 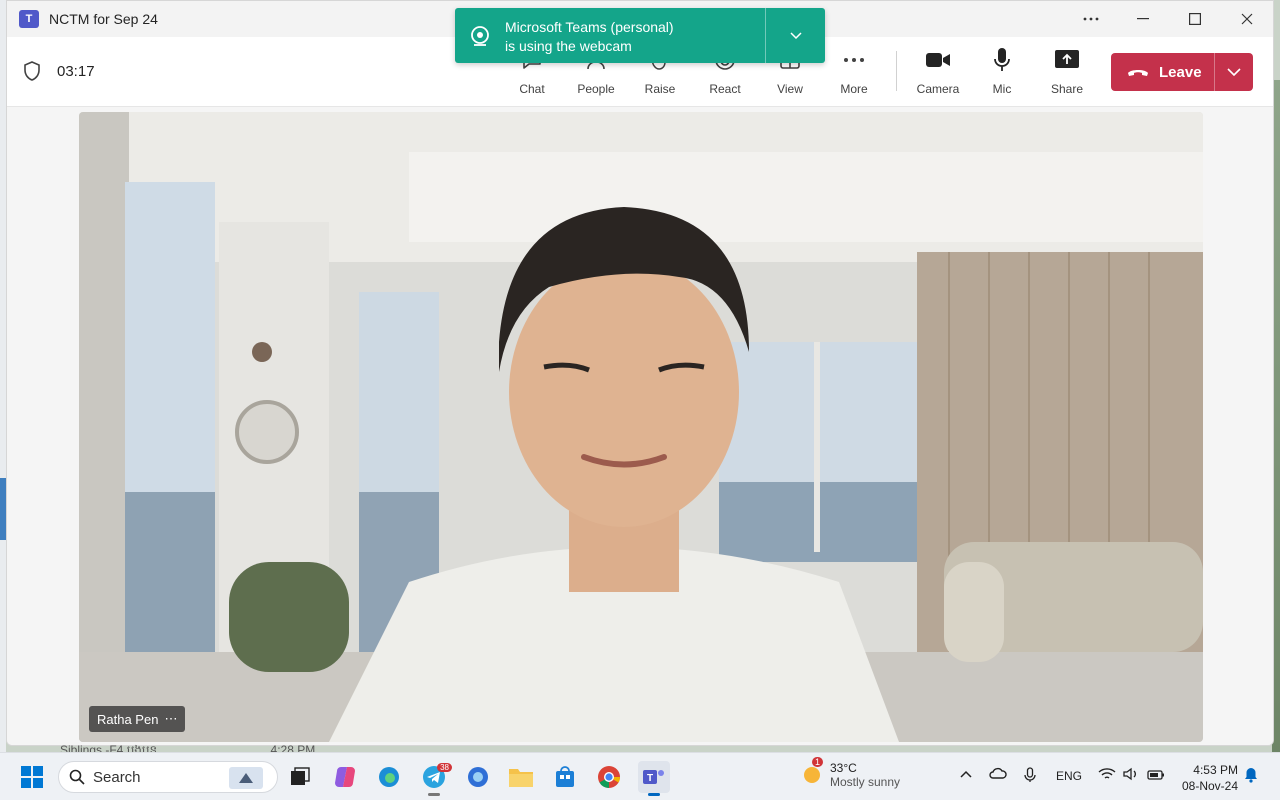 I want to click on notification-body: is using the webcam, so click(x=568, y=46).